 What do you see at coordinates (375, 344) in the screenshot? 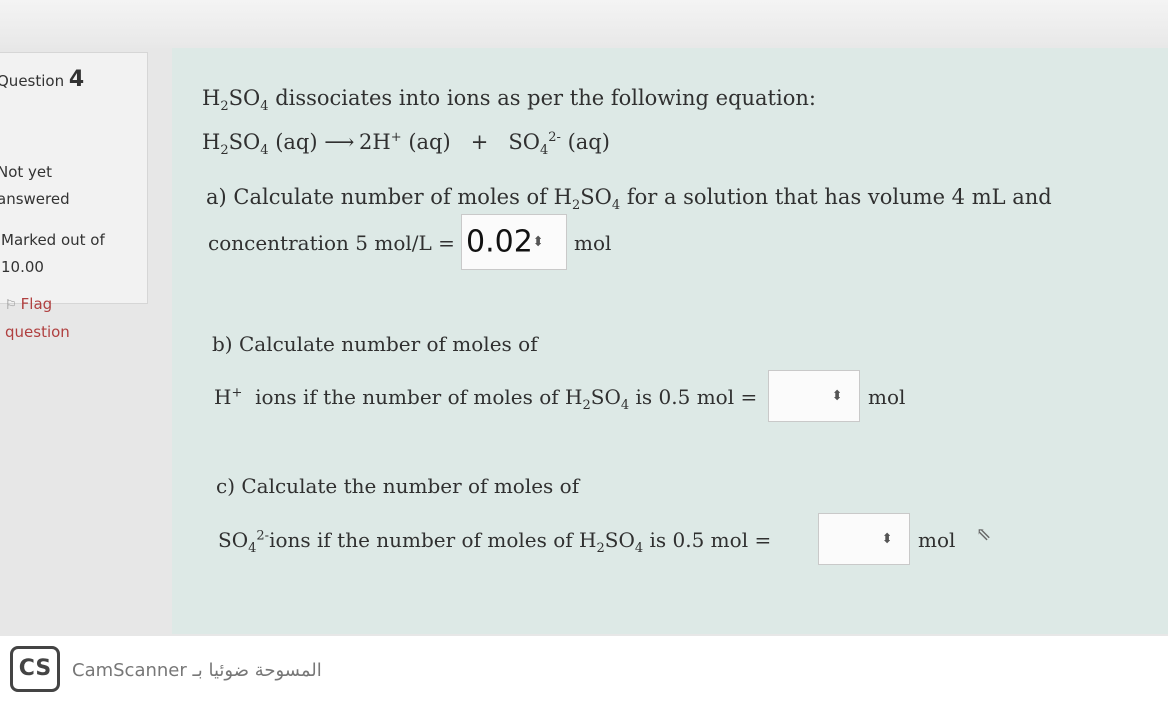
I see `part-b-line-1: b) Calculate number of moles of` at bounding box center [375, 344].